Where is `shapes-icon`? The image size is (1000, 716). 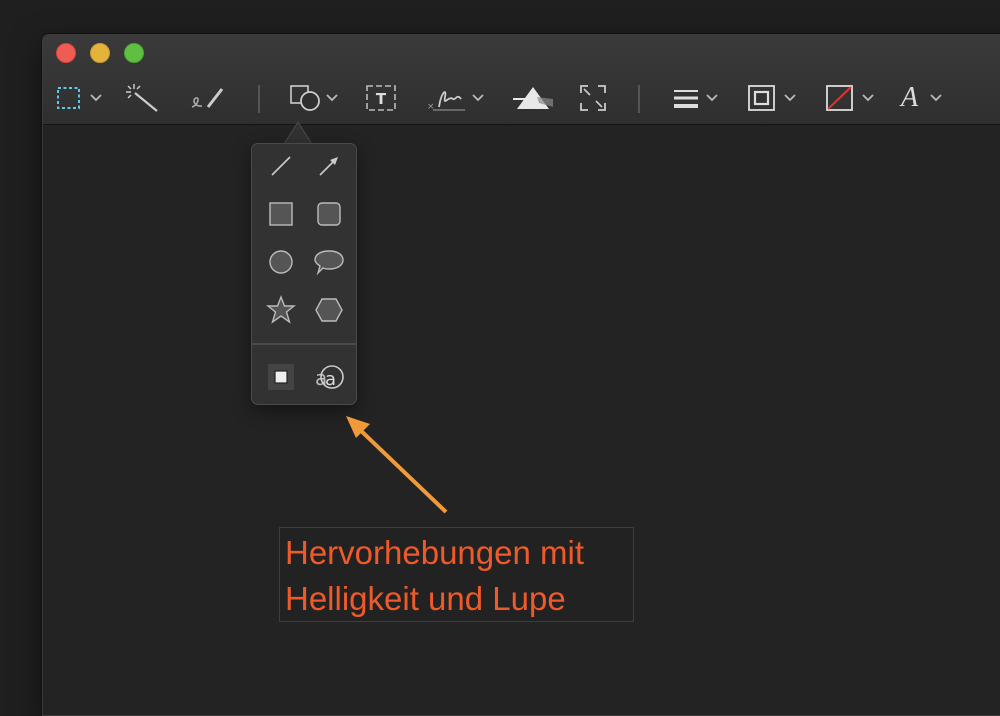 shapes-icon is located at coordinates (314, 98).